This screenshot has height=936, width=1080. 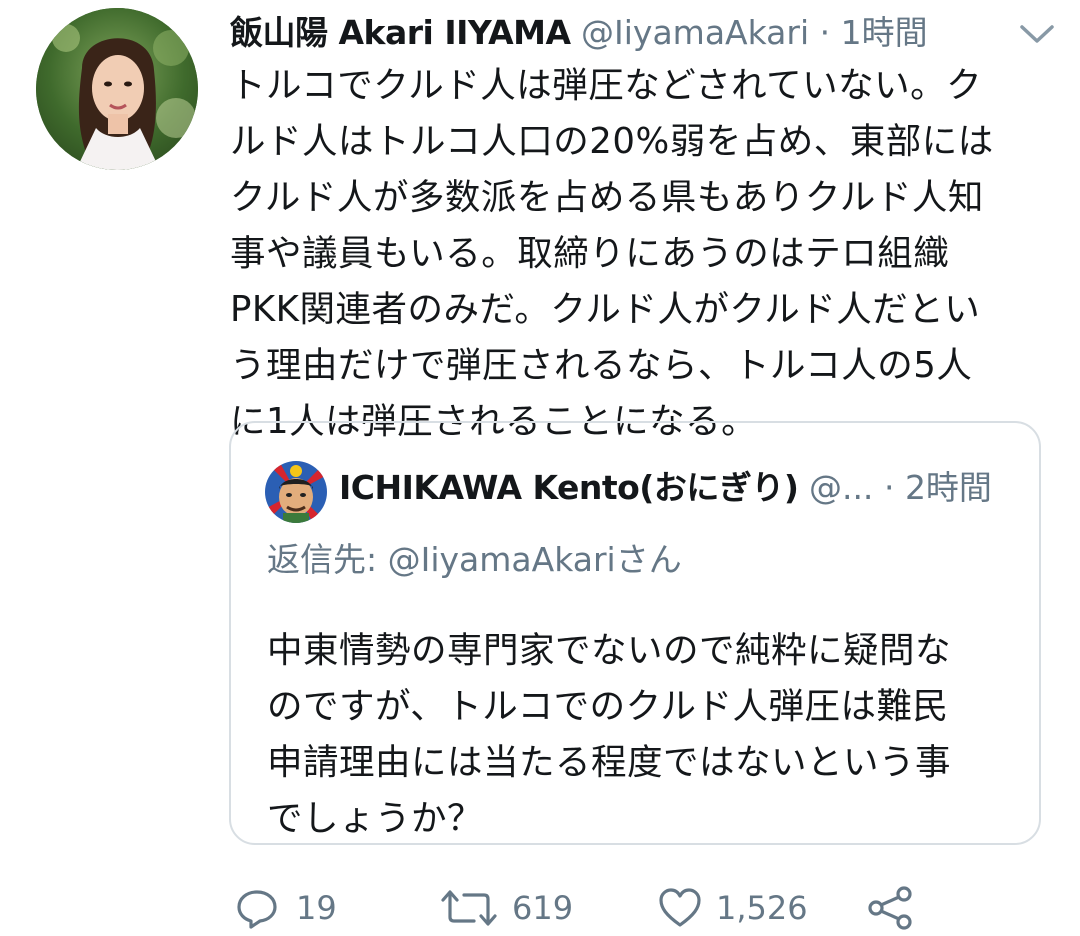 What do you see at coordinates (506, 908) in the screenshot?
I see `retweet-button: 619` at bounding box center [506, 908].